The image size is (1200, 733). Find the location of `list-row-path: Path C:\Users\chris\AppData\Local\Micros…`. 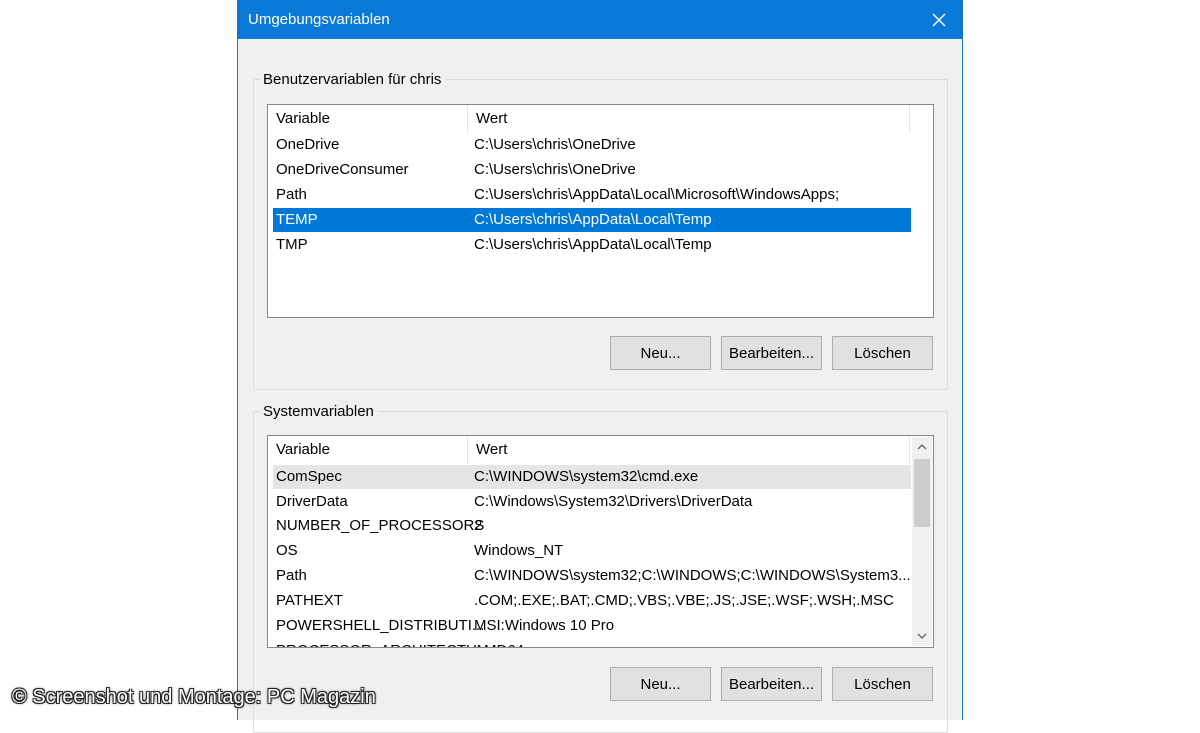

list-row-path: Path C:\Users\chris\AppData\Local\Micros… is located at coordinates (592, 195).